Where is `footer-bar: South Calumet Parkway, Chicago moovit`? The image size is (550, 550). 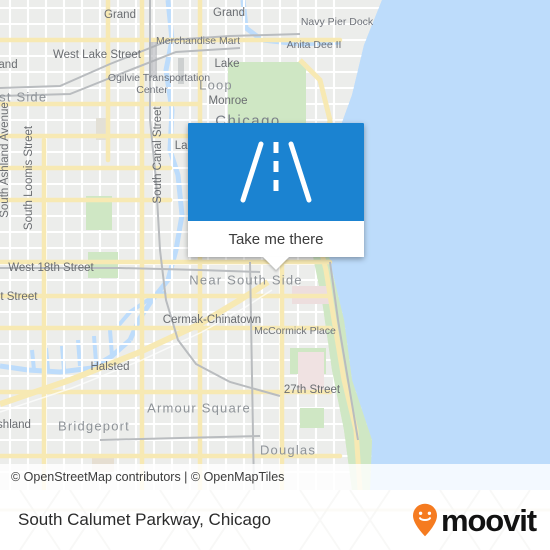
footer-bar: South Calumet Parkway, Chicago moovit is located at coordinates (275, 520).